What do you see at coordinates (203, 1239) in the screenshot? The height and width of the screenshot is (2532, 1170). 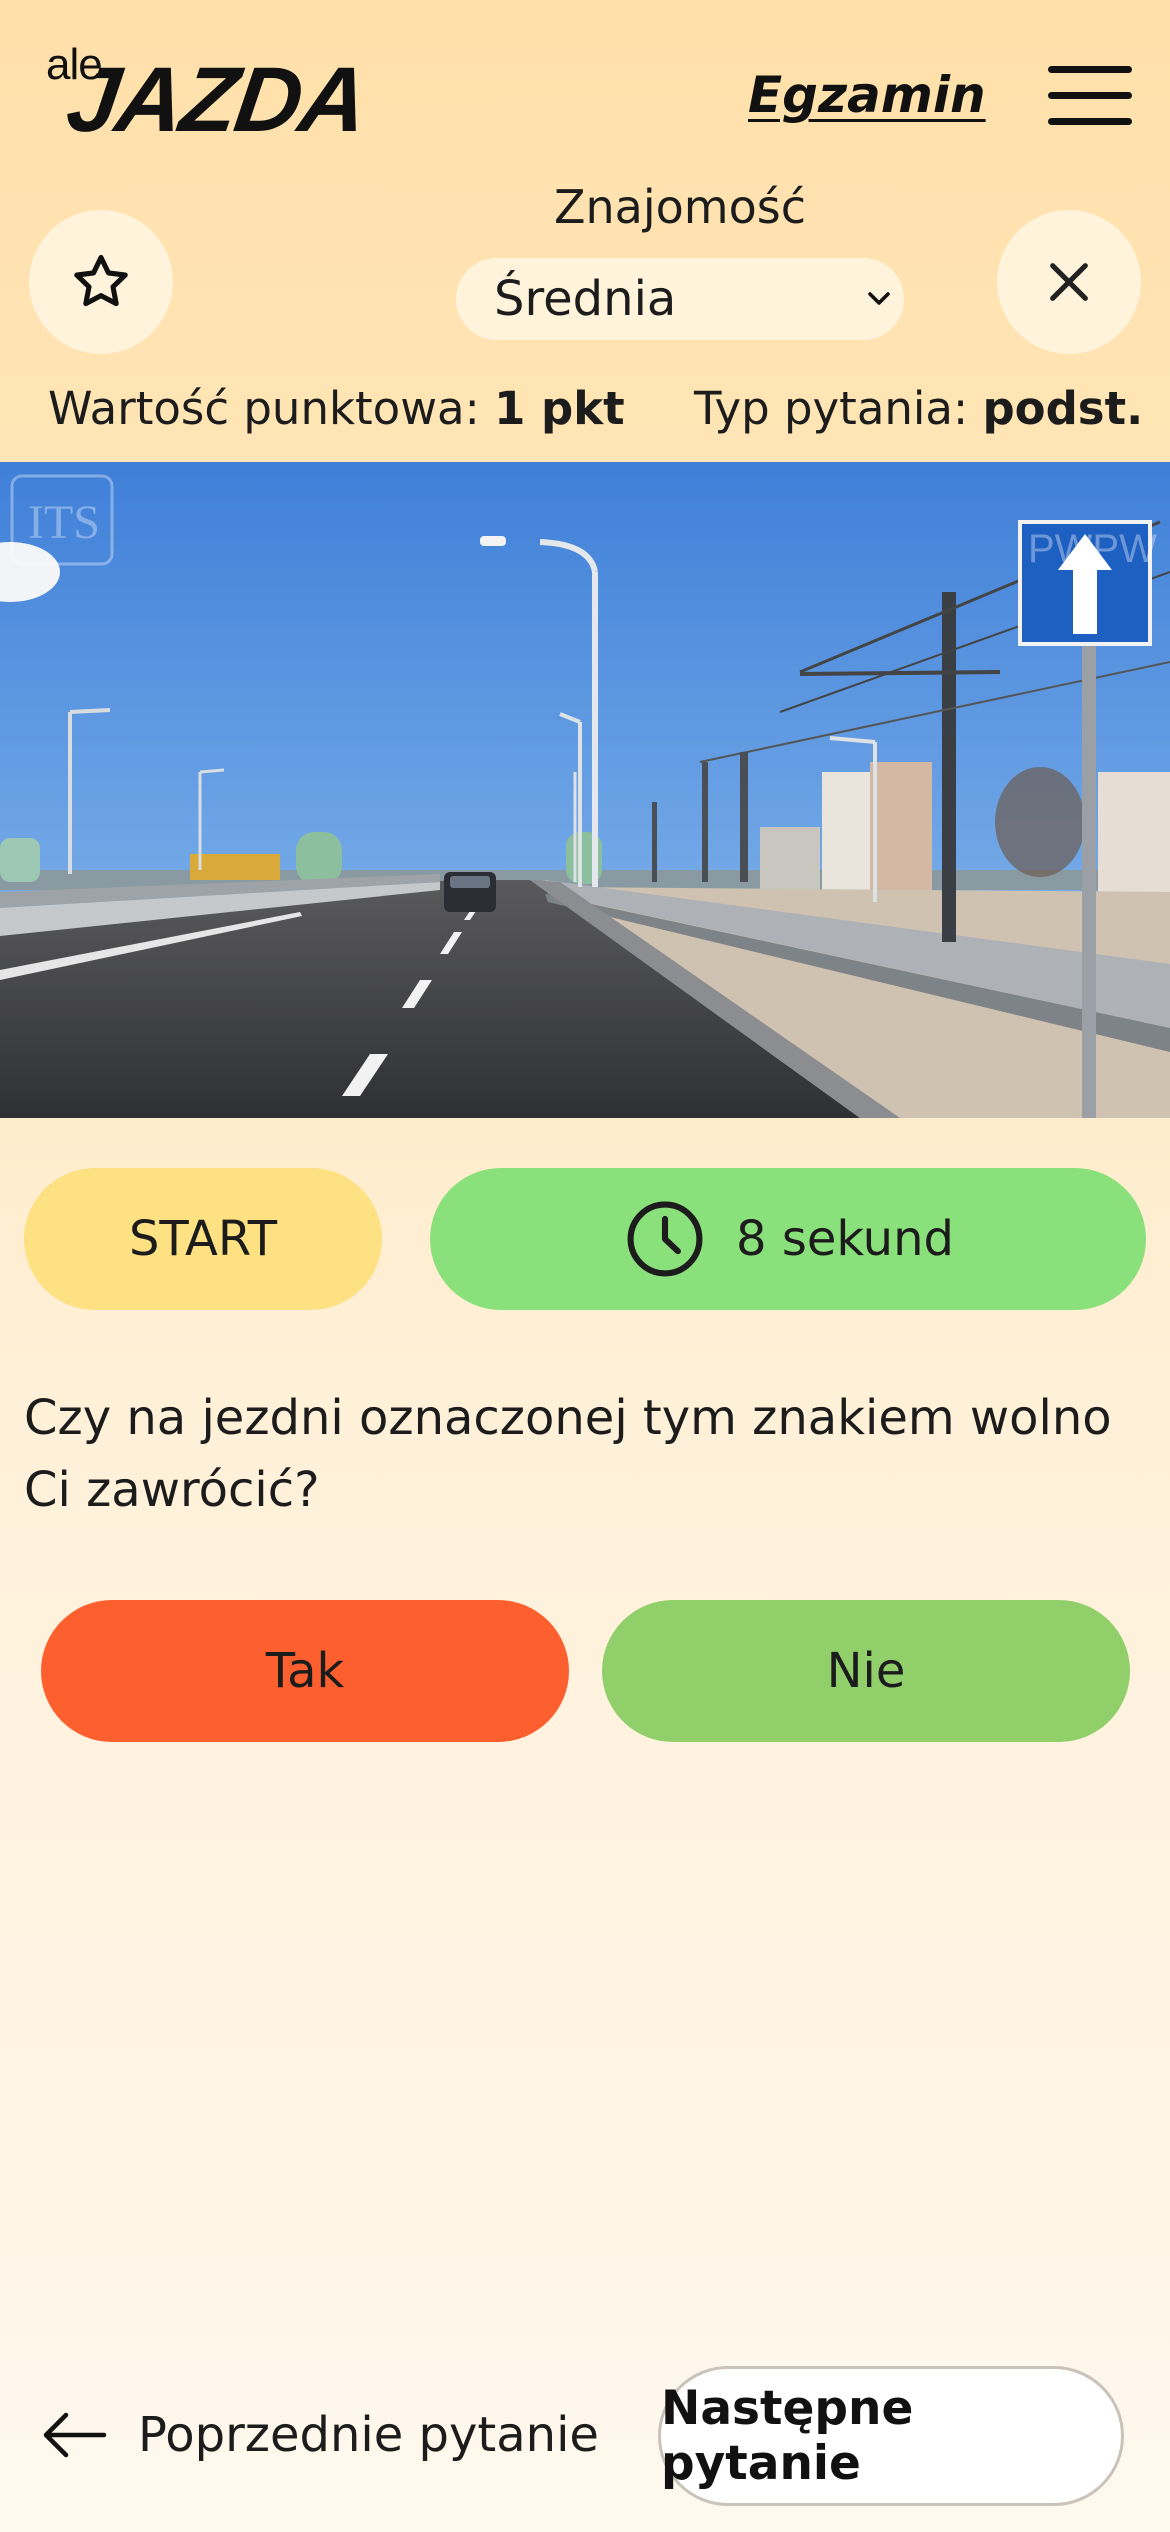 I see `start-button: START` at bounding box center [203, 1239].